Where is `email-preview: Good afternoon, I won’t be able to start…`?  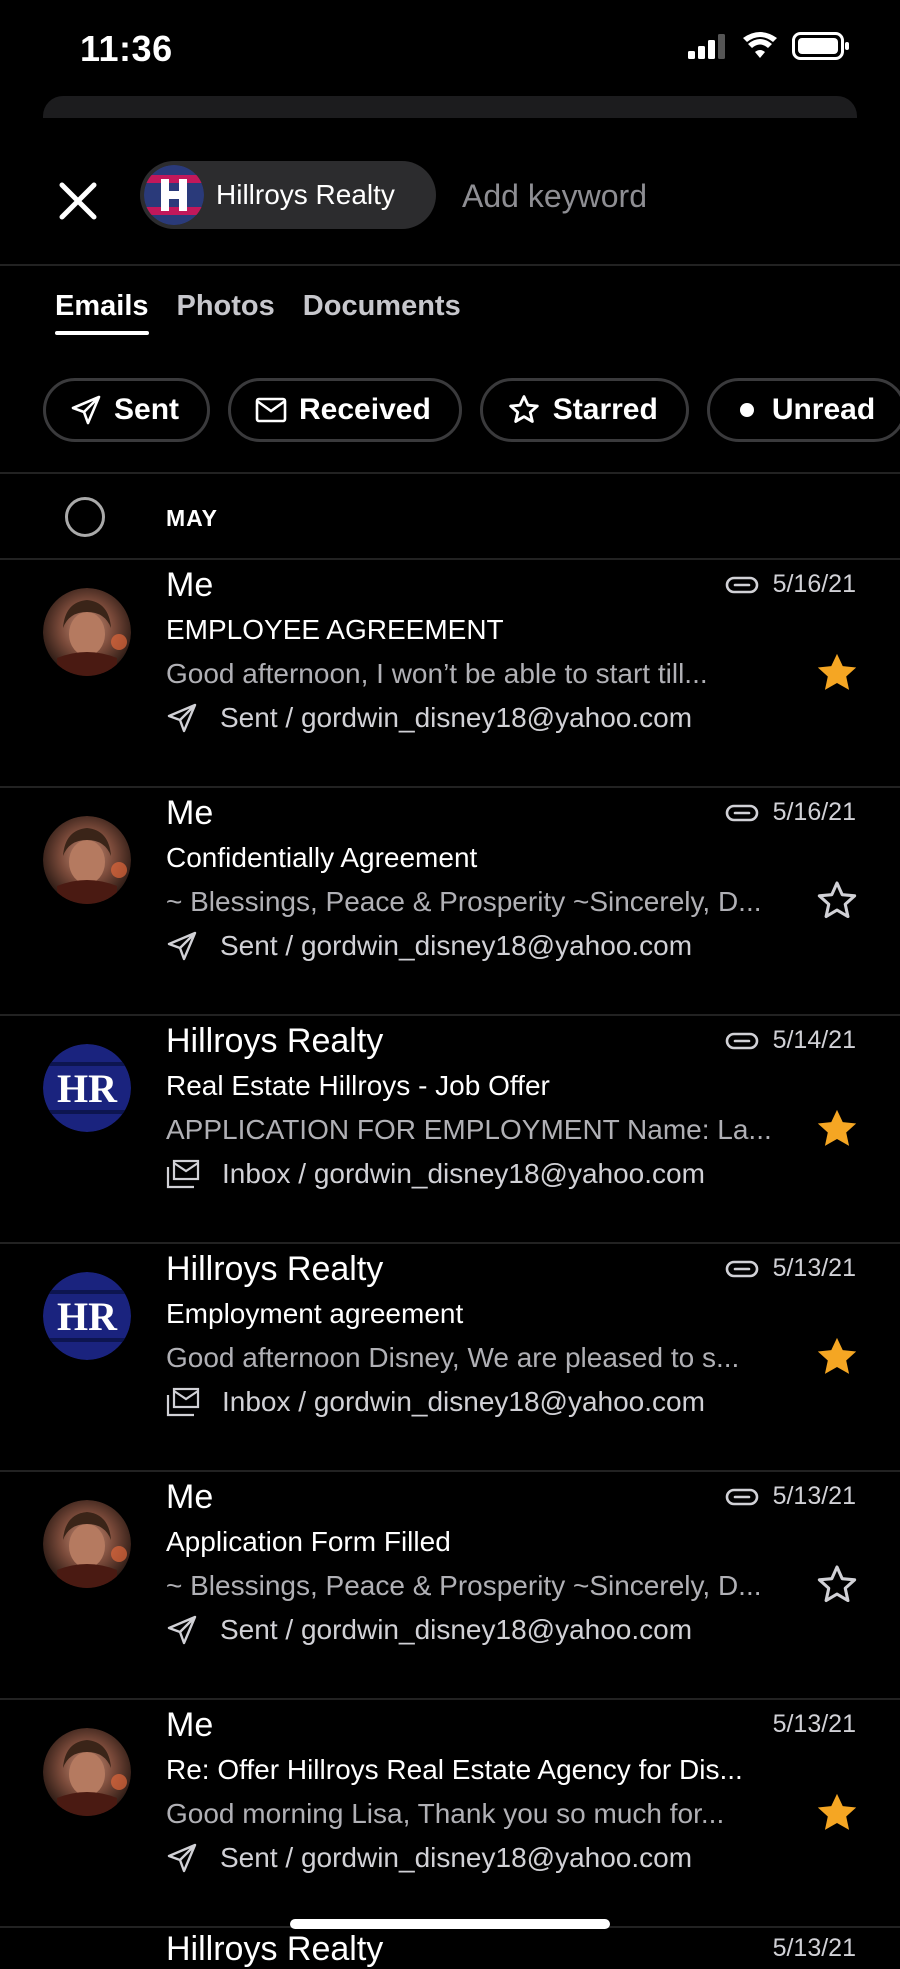 email-preview: Good afternoon, I won’t be able to start… is located at coordinates (437, 673).